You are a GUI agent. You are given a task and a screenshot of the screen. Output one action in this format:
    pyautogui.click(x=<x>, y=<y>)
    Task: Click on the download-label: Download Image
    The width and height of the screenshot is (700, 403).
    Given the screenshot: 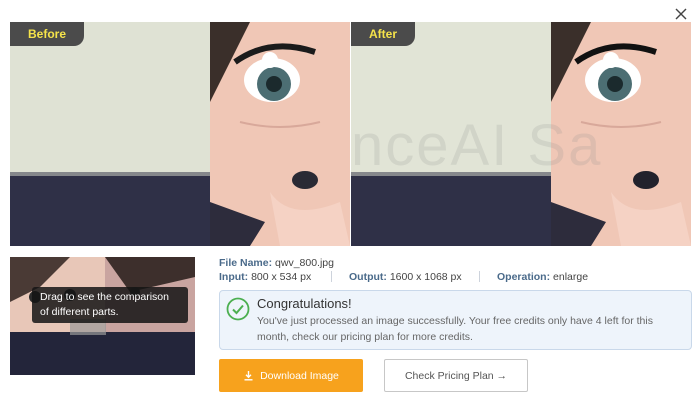 What is the action you would take?
    pyautogui.click(x=299, y=375)
    